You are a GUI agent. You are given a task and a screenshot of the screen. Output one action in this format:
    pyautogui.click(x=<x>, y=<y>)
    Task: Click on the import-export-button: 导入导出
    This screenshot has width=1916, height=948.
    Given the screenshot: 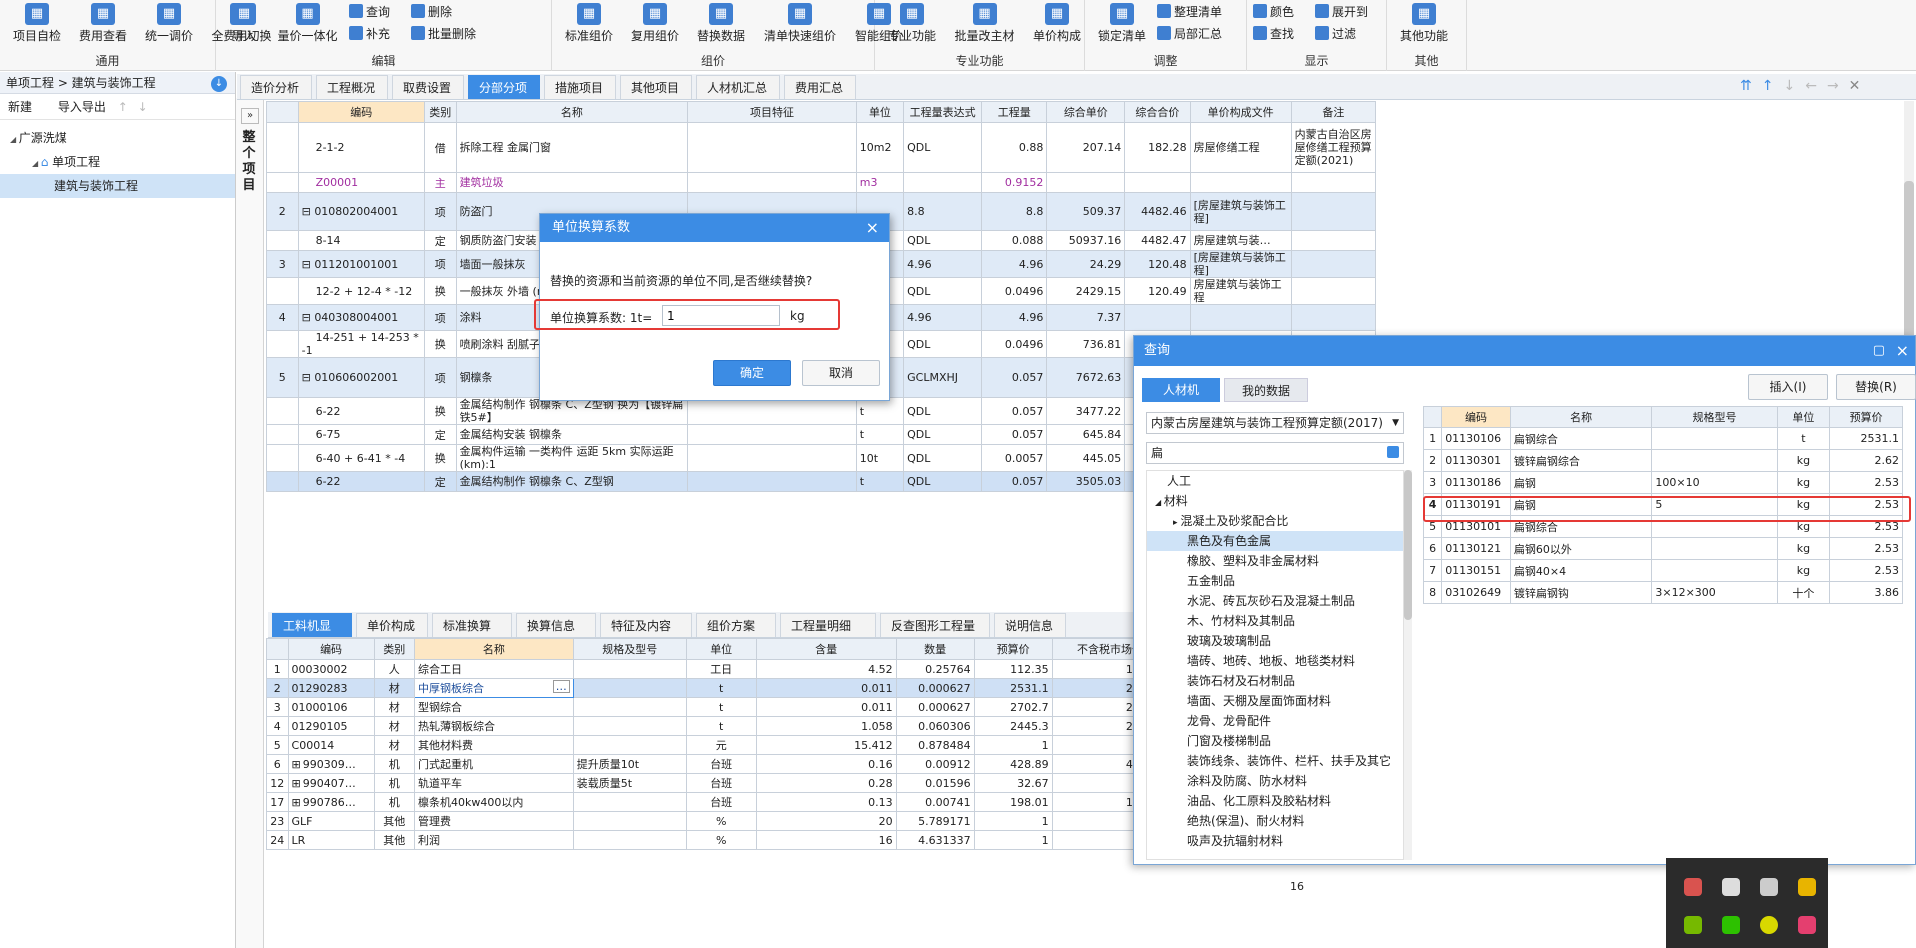 What is the action you would take?
    pyautogui.click(x=82, y=107)
    